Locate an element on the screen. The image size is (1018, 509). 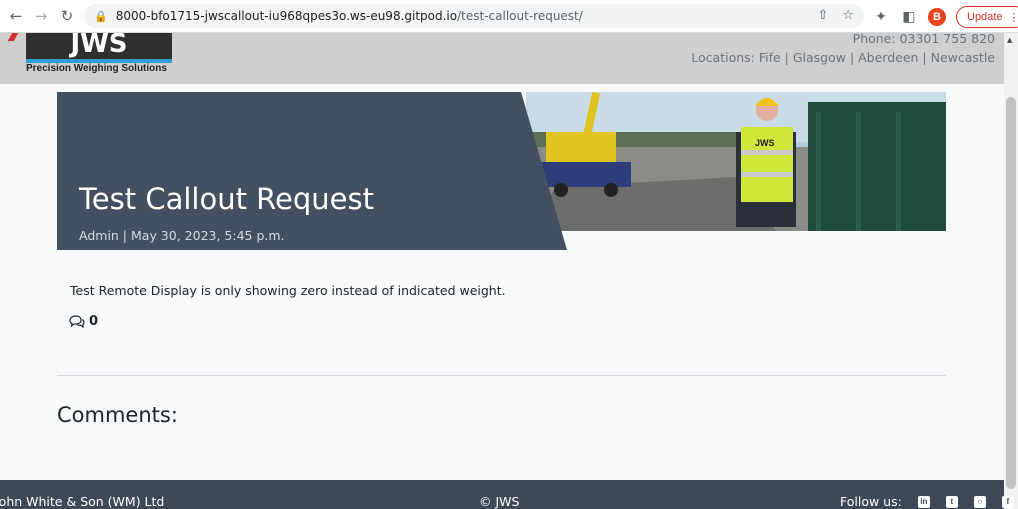
site-photo: JWS is located at coordinates (736, 161).